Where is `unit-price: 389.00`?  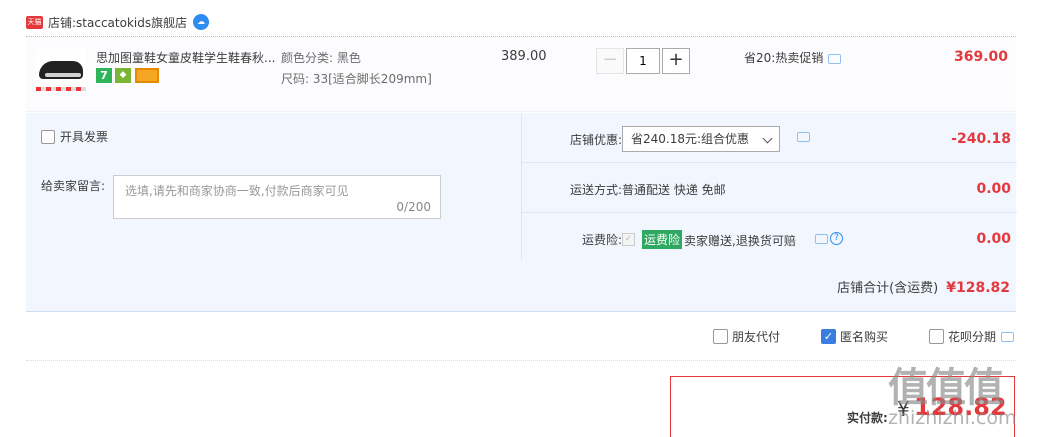 unit-price: 389.00 is located at coordinates (524, 56).